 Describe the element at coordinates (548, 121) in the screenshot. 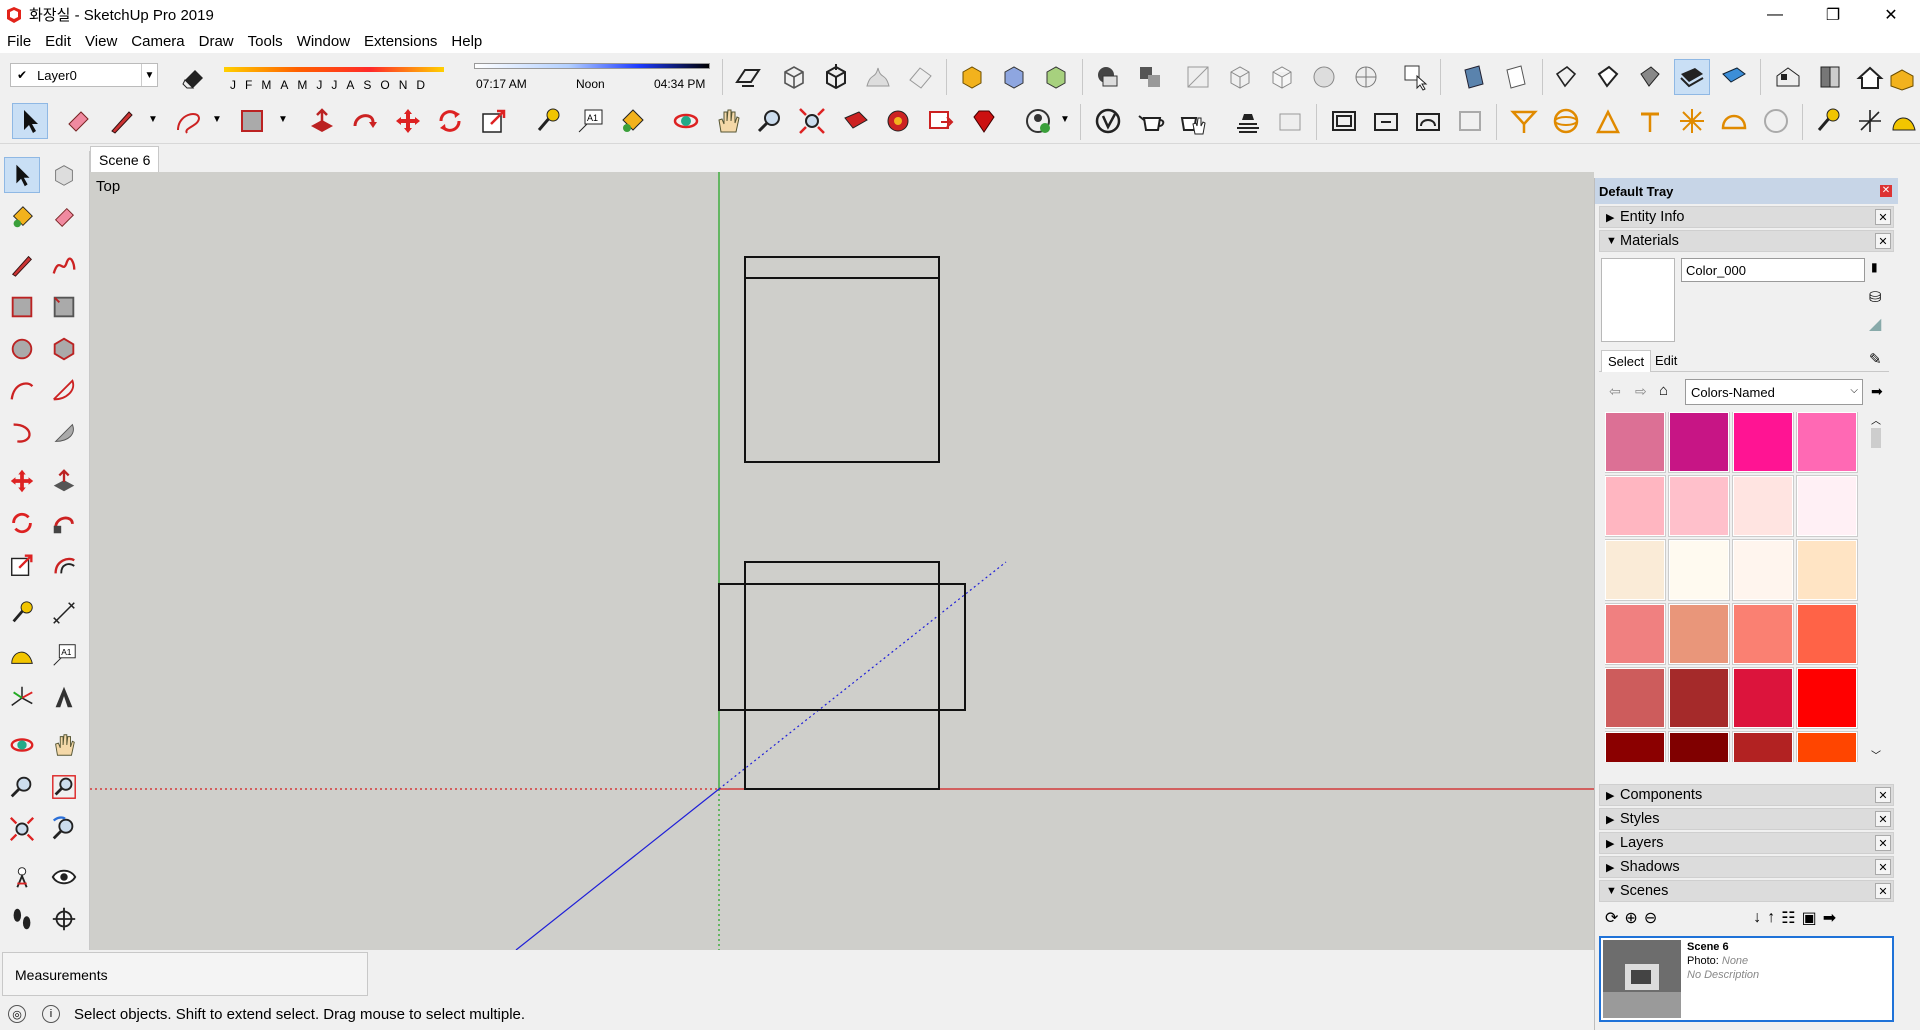

I see `tape-measure-tool-button` at that location.